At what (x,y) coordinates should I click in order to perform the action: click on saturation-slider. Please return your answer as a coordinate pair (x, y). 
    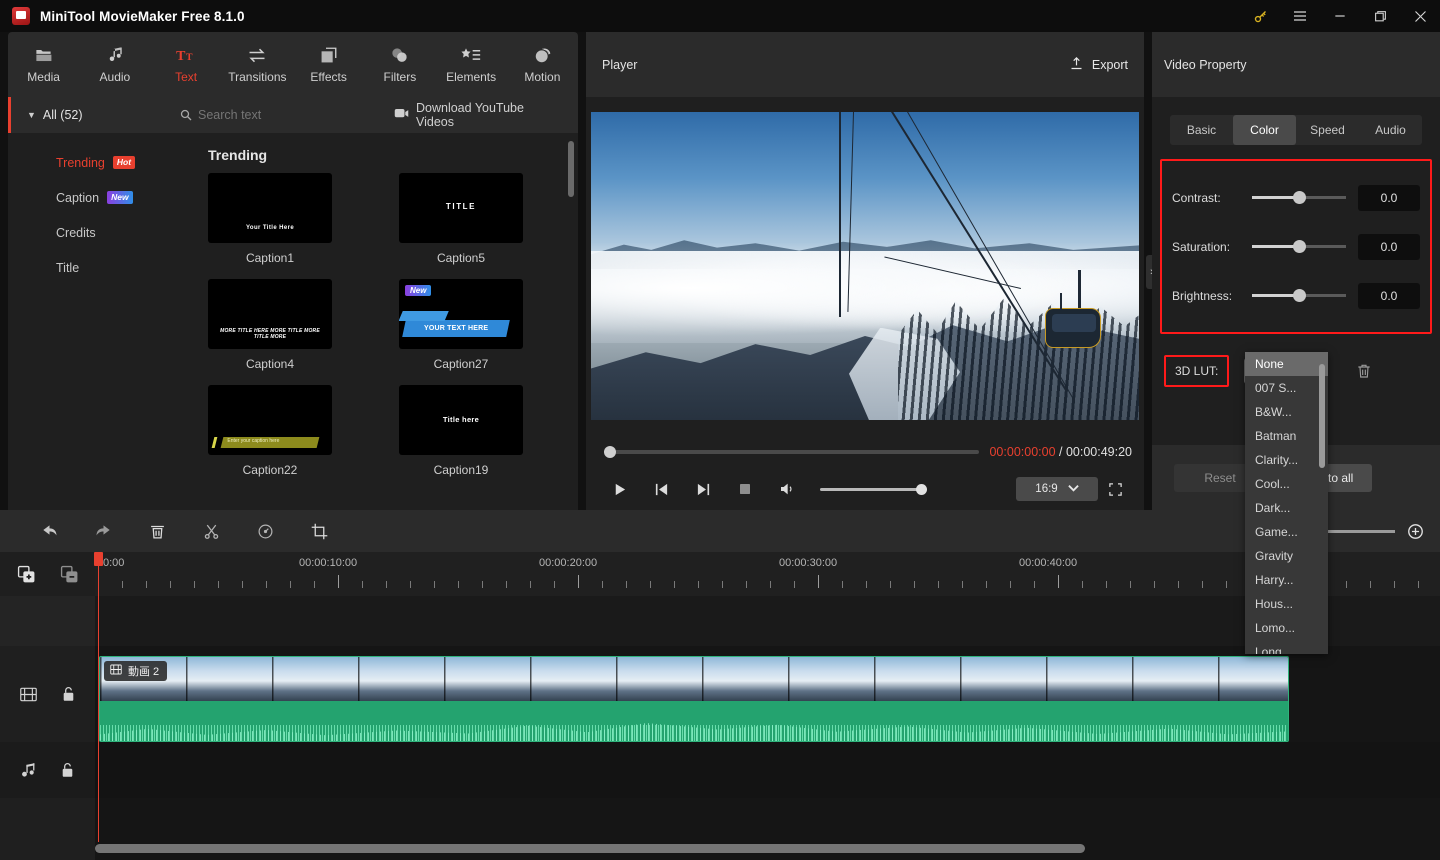
    Looking at the image, I should click on (1299, 246).